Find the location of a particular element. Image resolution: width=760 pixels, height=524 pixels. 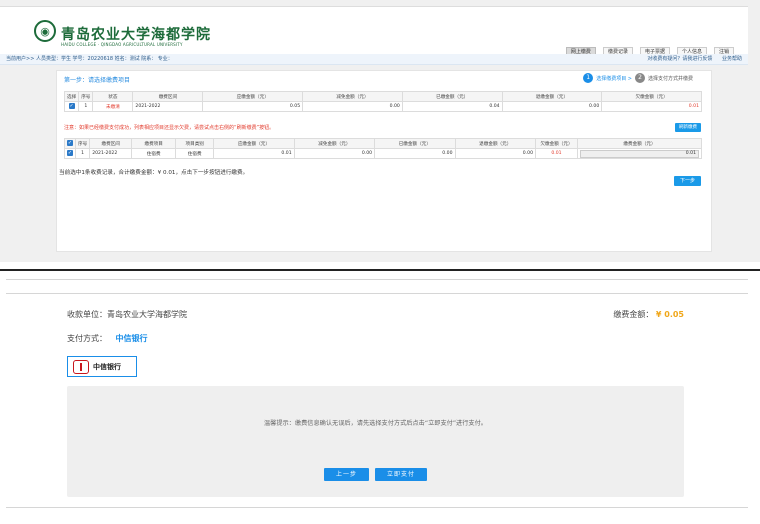

step-2-badge: 2 is located at coordinates (639, 78).